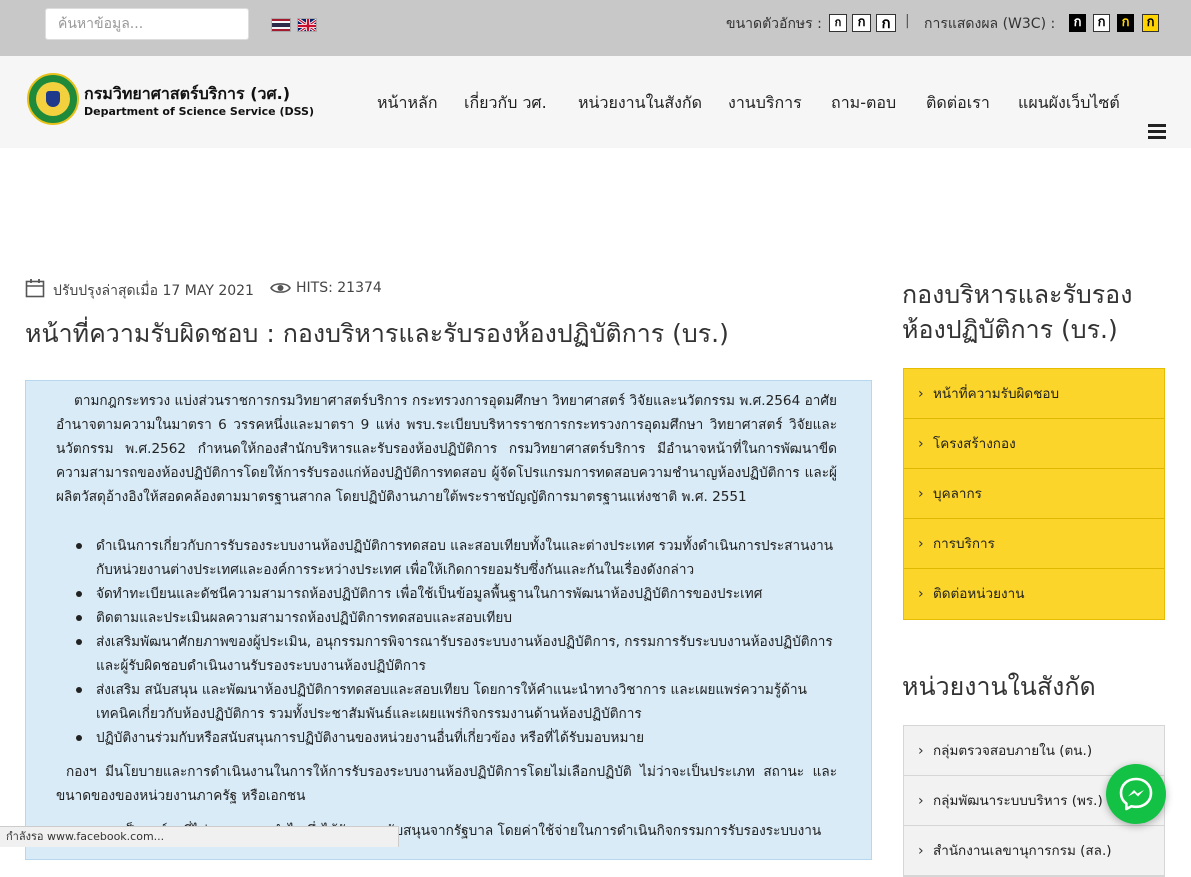 The image size is (1191, 877). What do you see at coordinates (1157, 132) in the screenshot?
I see `hamburger-menu-icon` at bounding box center [1157, 132].